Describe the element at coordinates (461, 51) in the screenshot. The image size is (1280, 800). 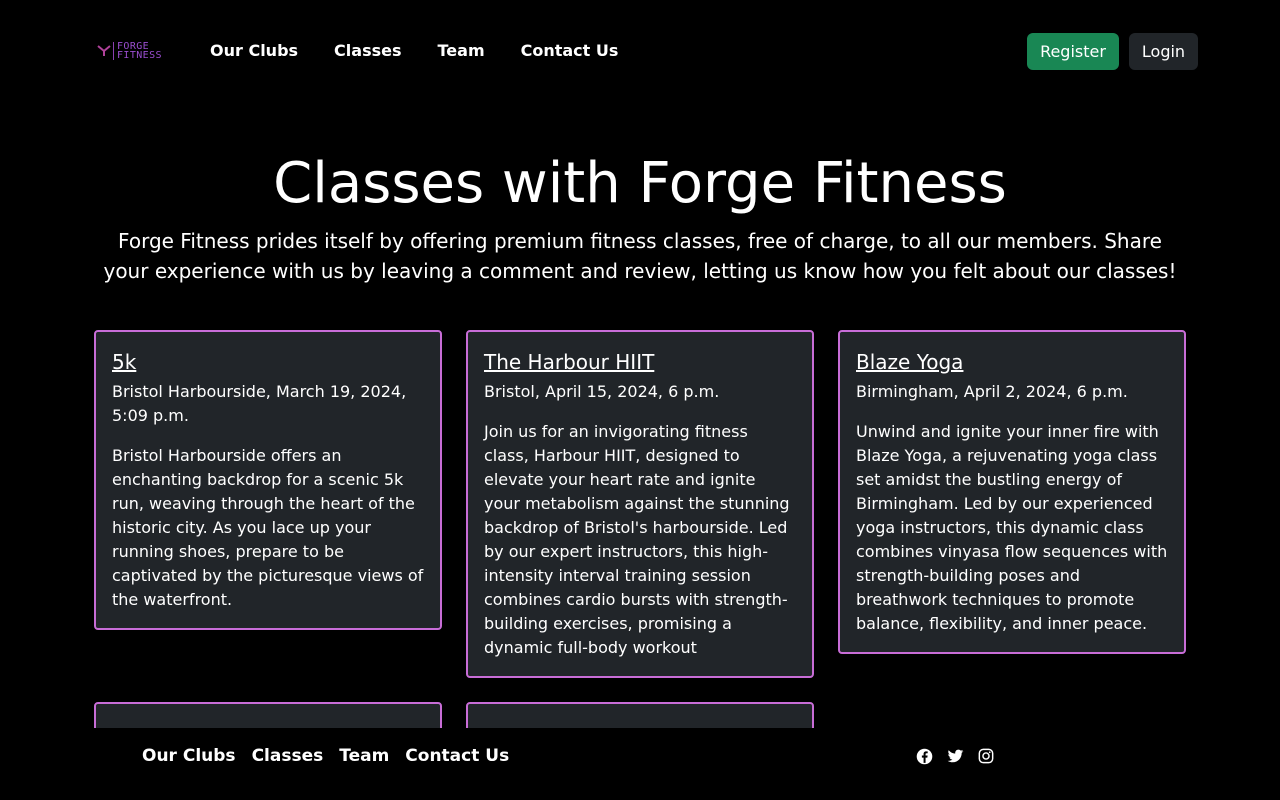
I see `nav-link-team: Team` at that location.